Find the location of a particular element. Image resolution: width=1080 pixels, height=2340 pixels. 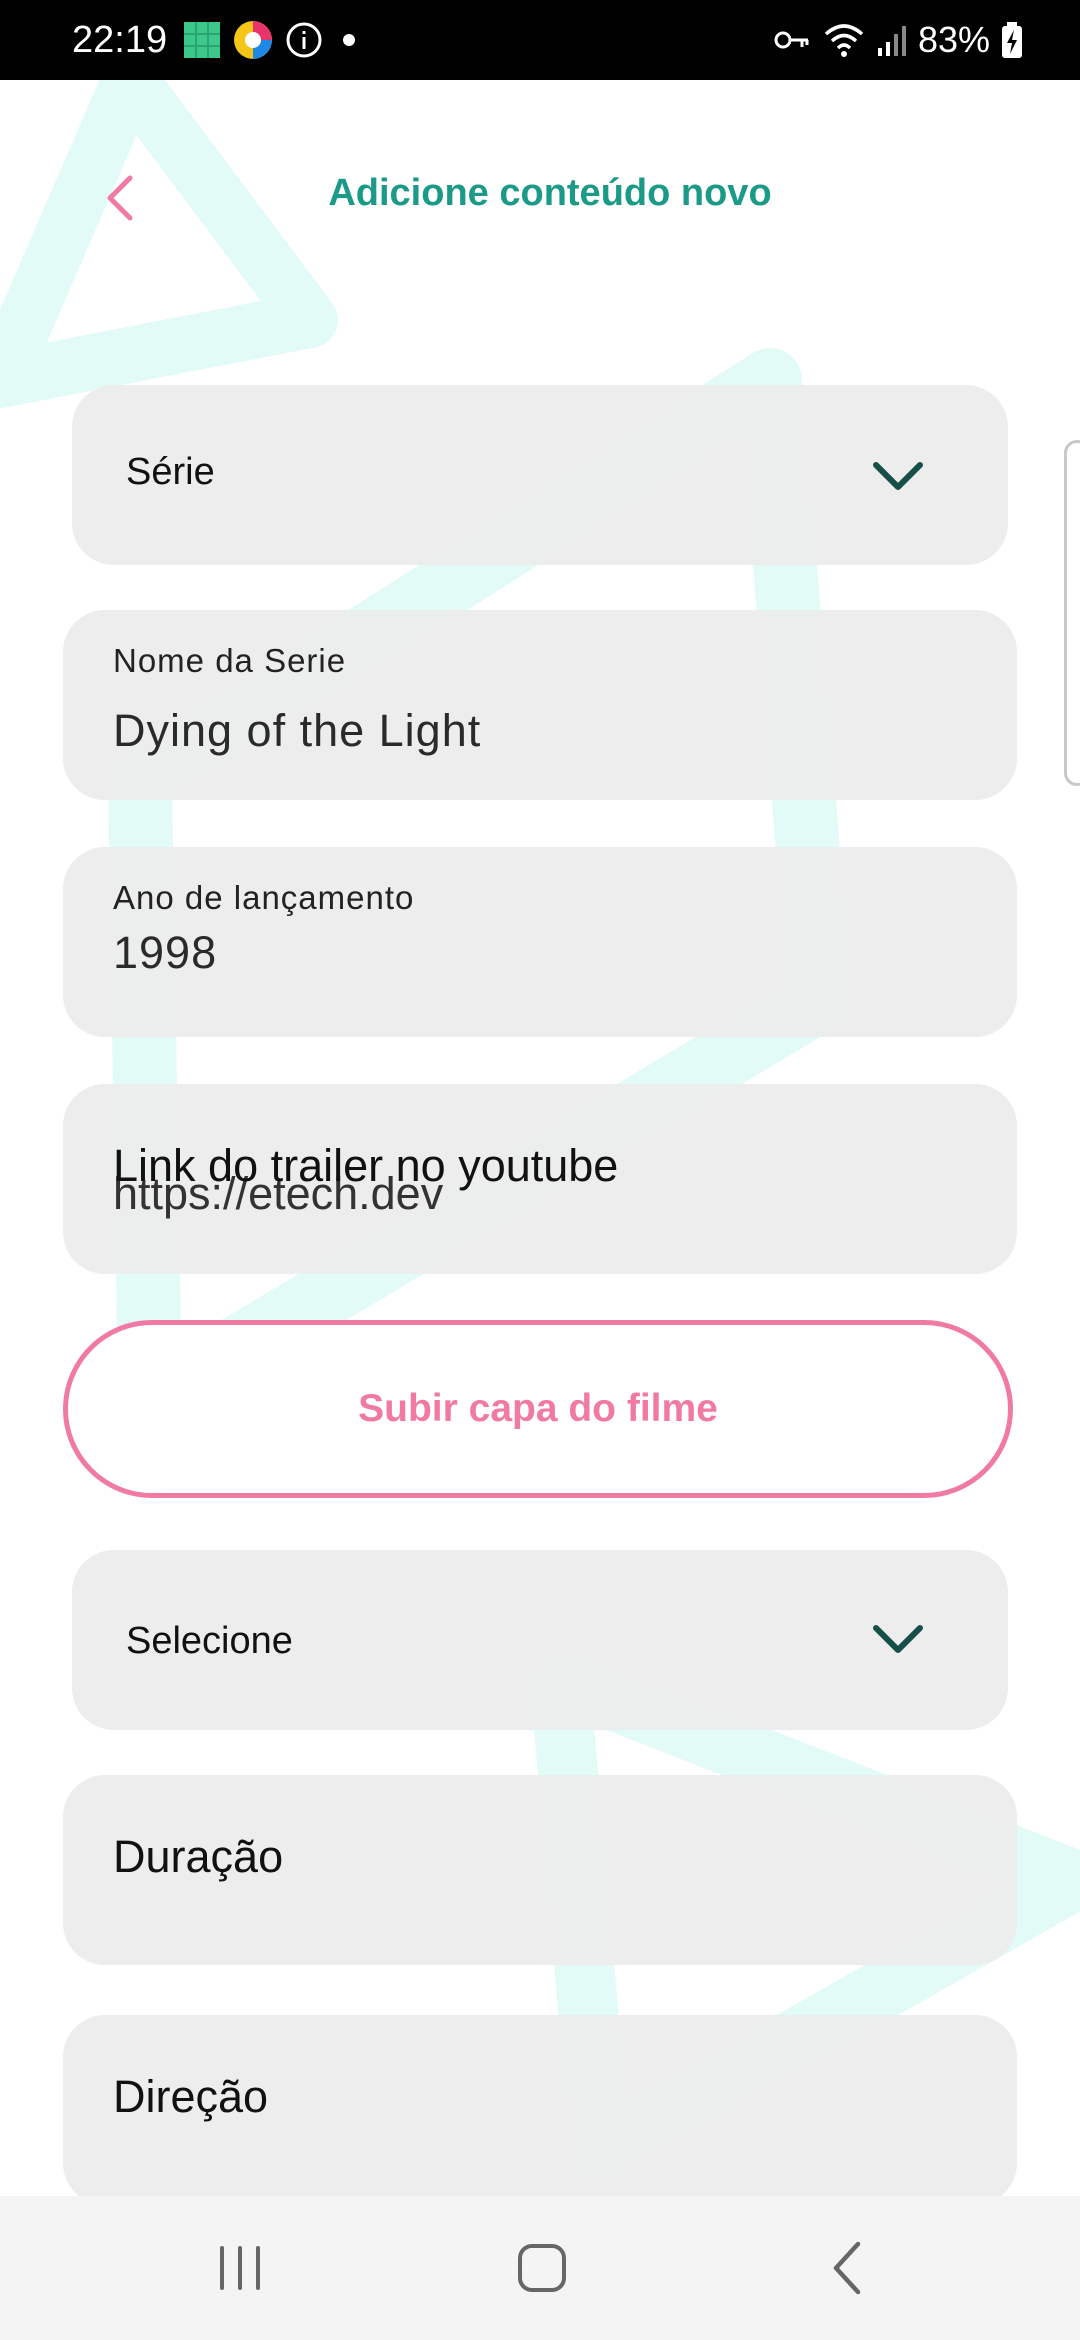

category-select-value: Selecione is located at coordinates (209, 1641).